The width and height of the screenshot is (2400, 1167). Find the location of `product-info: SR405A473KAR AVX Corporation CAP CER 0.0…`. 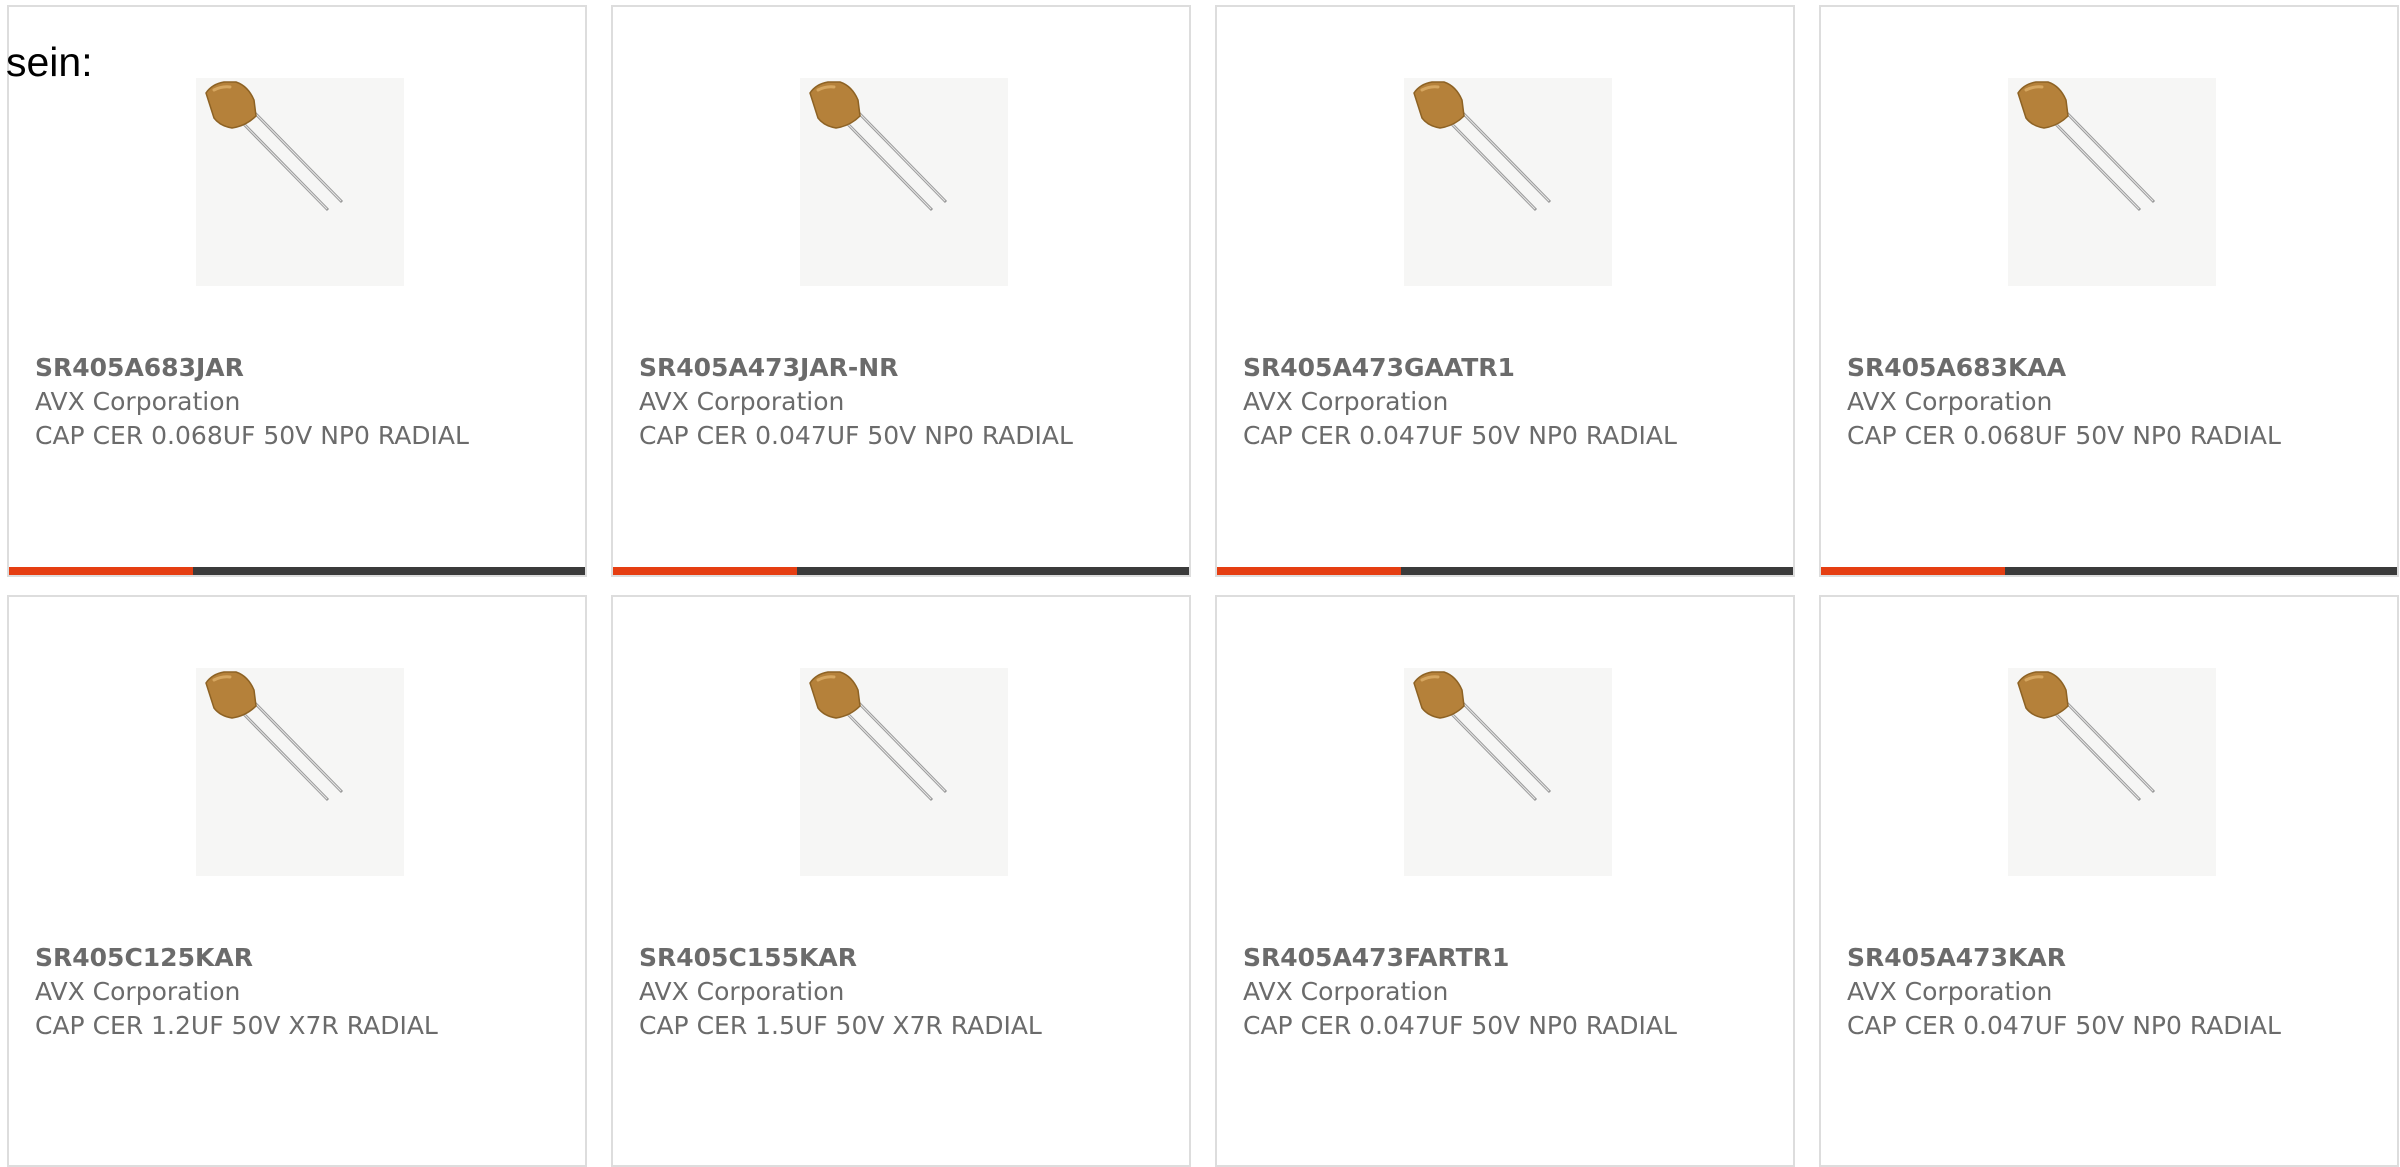

product-info: SR405A473KAR AVX Corporation CAP CER 0.0… is located at coordinates (2107, 992).